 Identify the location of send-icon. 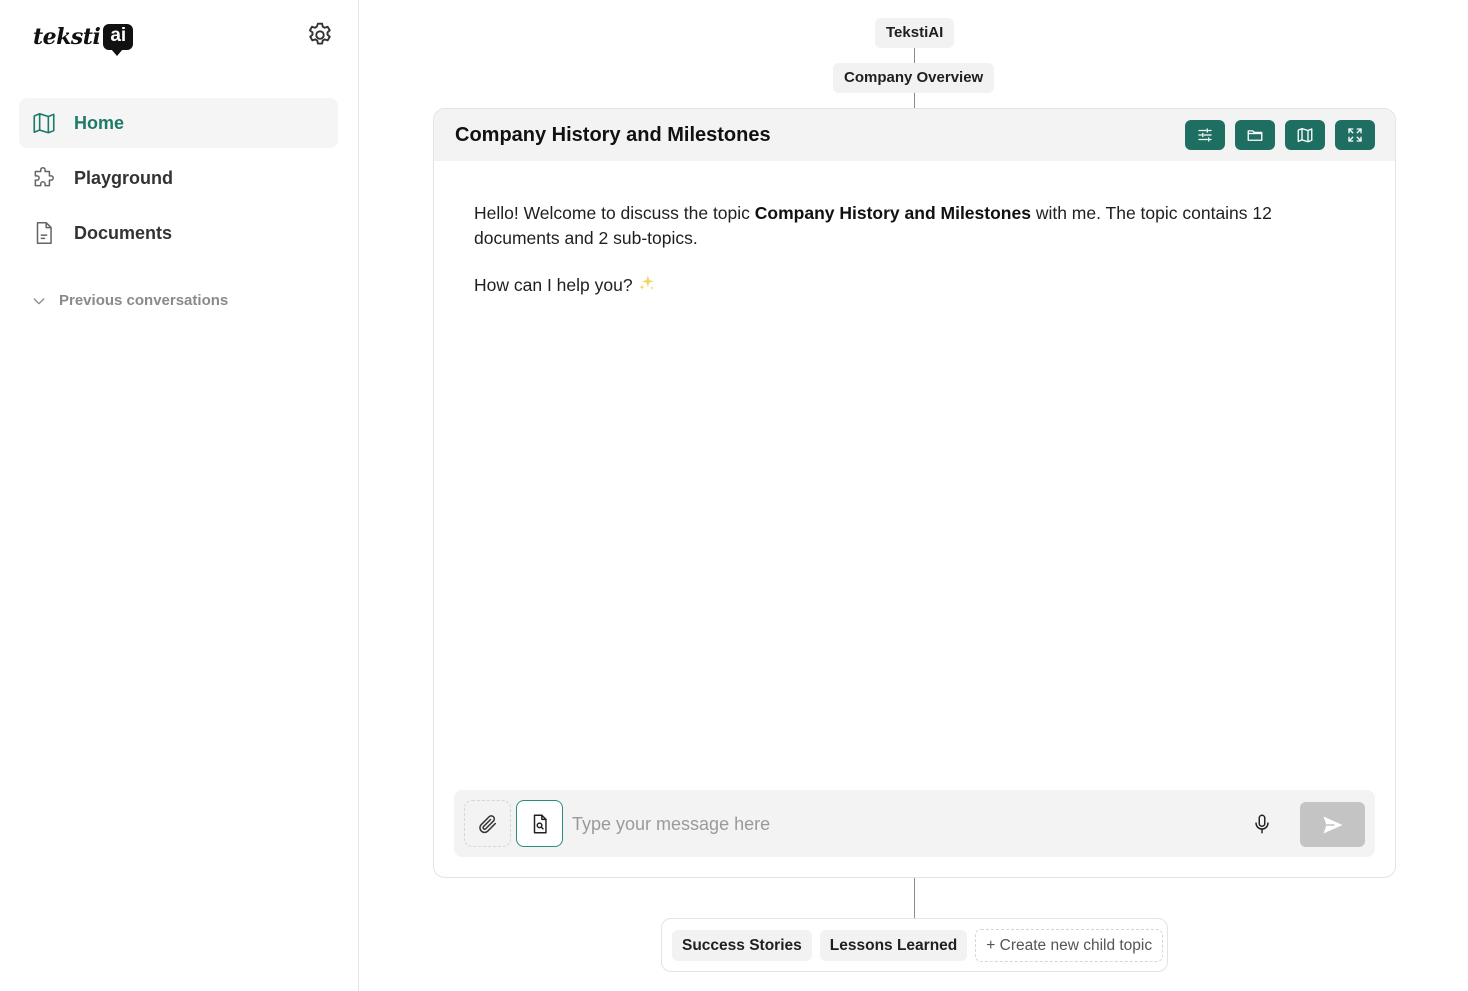
(1332, 824).